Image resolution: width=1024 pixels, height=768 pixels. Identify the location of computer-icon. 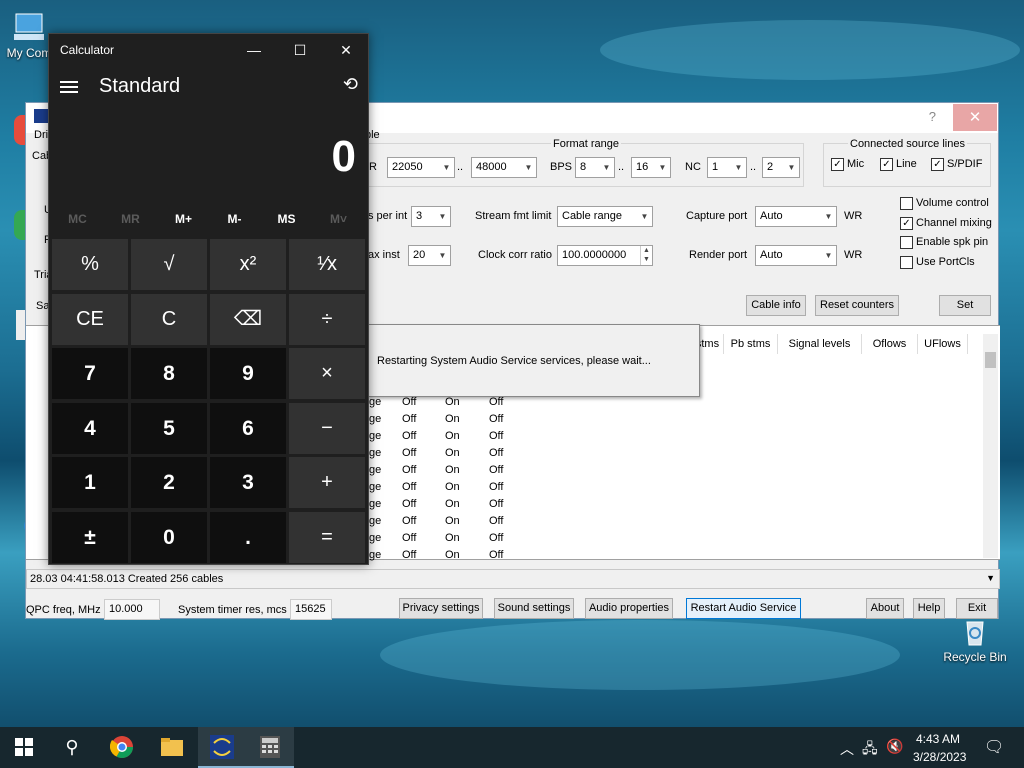
(29, 27).